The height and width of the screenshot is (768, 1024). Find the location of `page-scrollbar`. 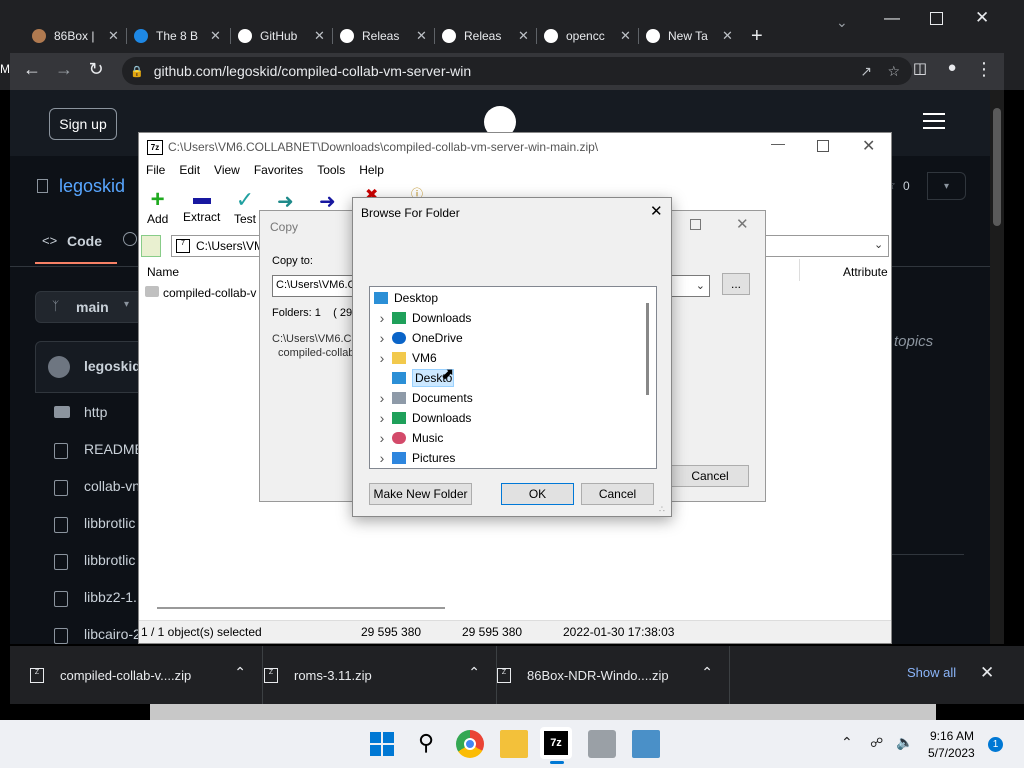

page-scrollbar is located at coordinates (997, 367).